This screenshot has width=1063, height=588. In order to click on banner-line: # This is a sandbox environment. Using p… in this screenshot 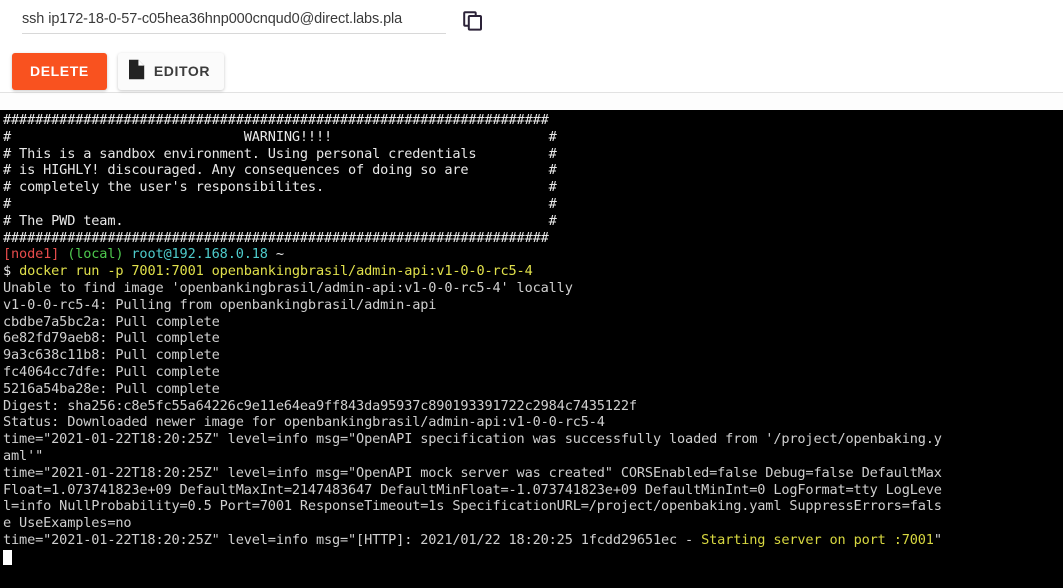, I will do `click(280, 153)`.